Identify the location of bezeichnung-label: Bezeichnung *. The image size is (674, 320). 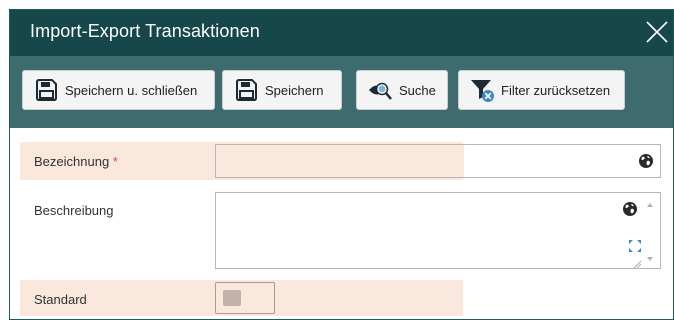
(76, 161).